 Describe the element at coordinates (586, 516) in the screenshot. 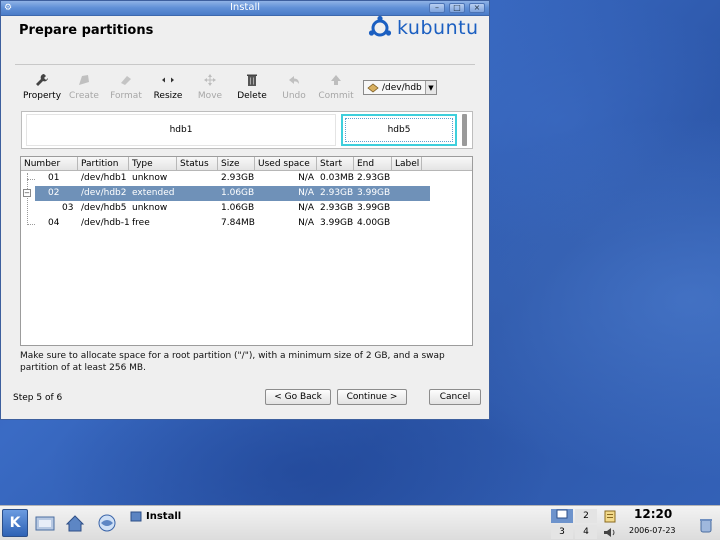

I see `desktop-pager-2: 2` at that location.